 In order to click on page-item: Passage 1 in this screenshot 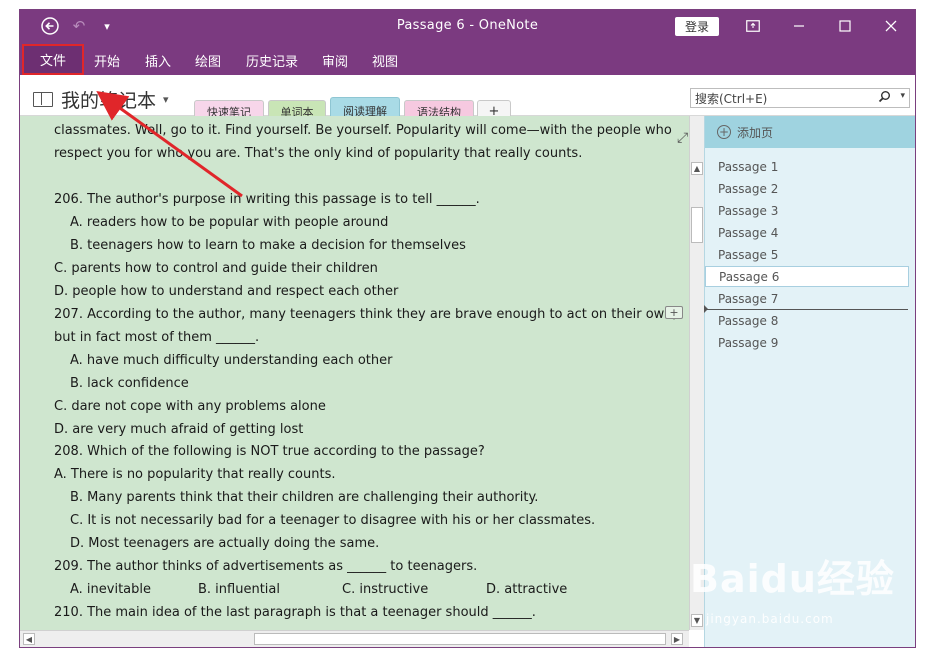, I will do `click(807, 166)`.